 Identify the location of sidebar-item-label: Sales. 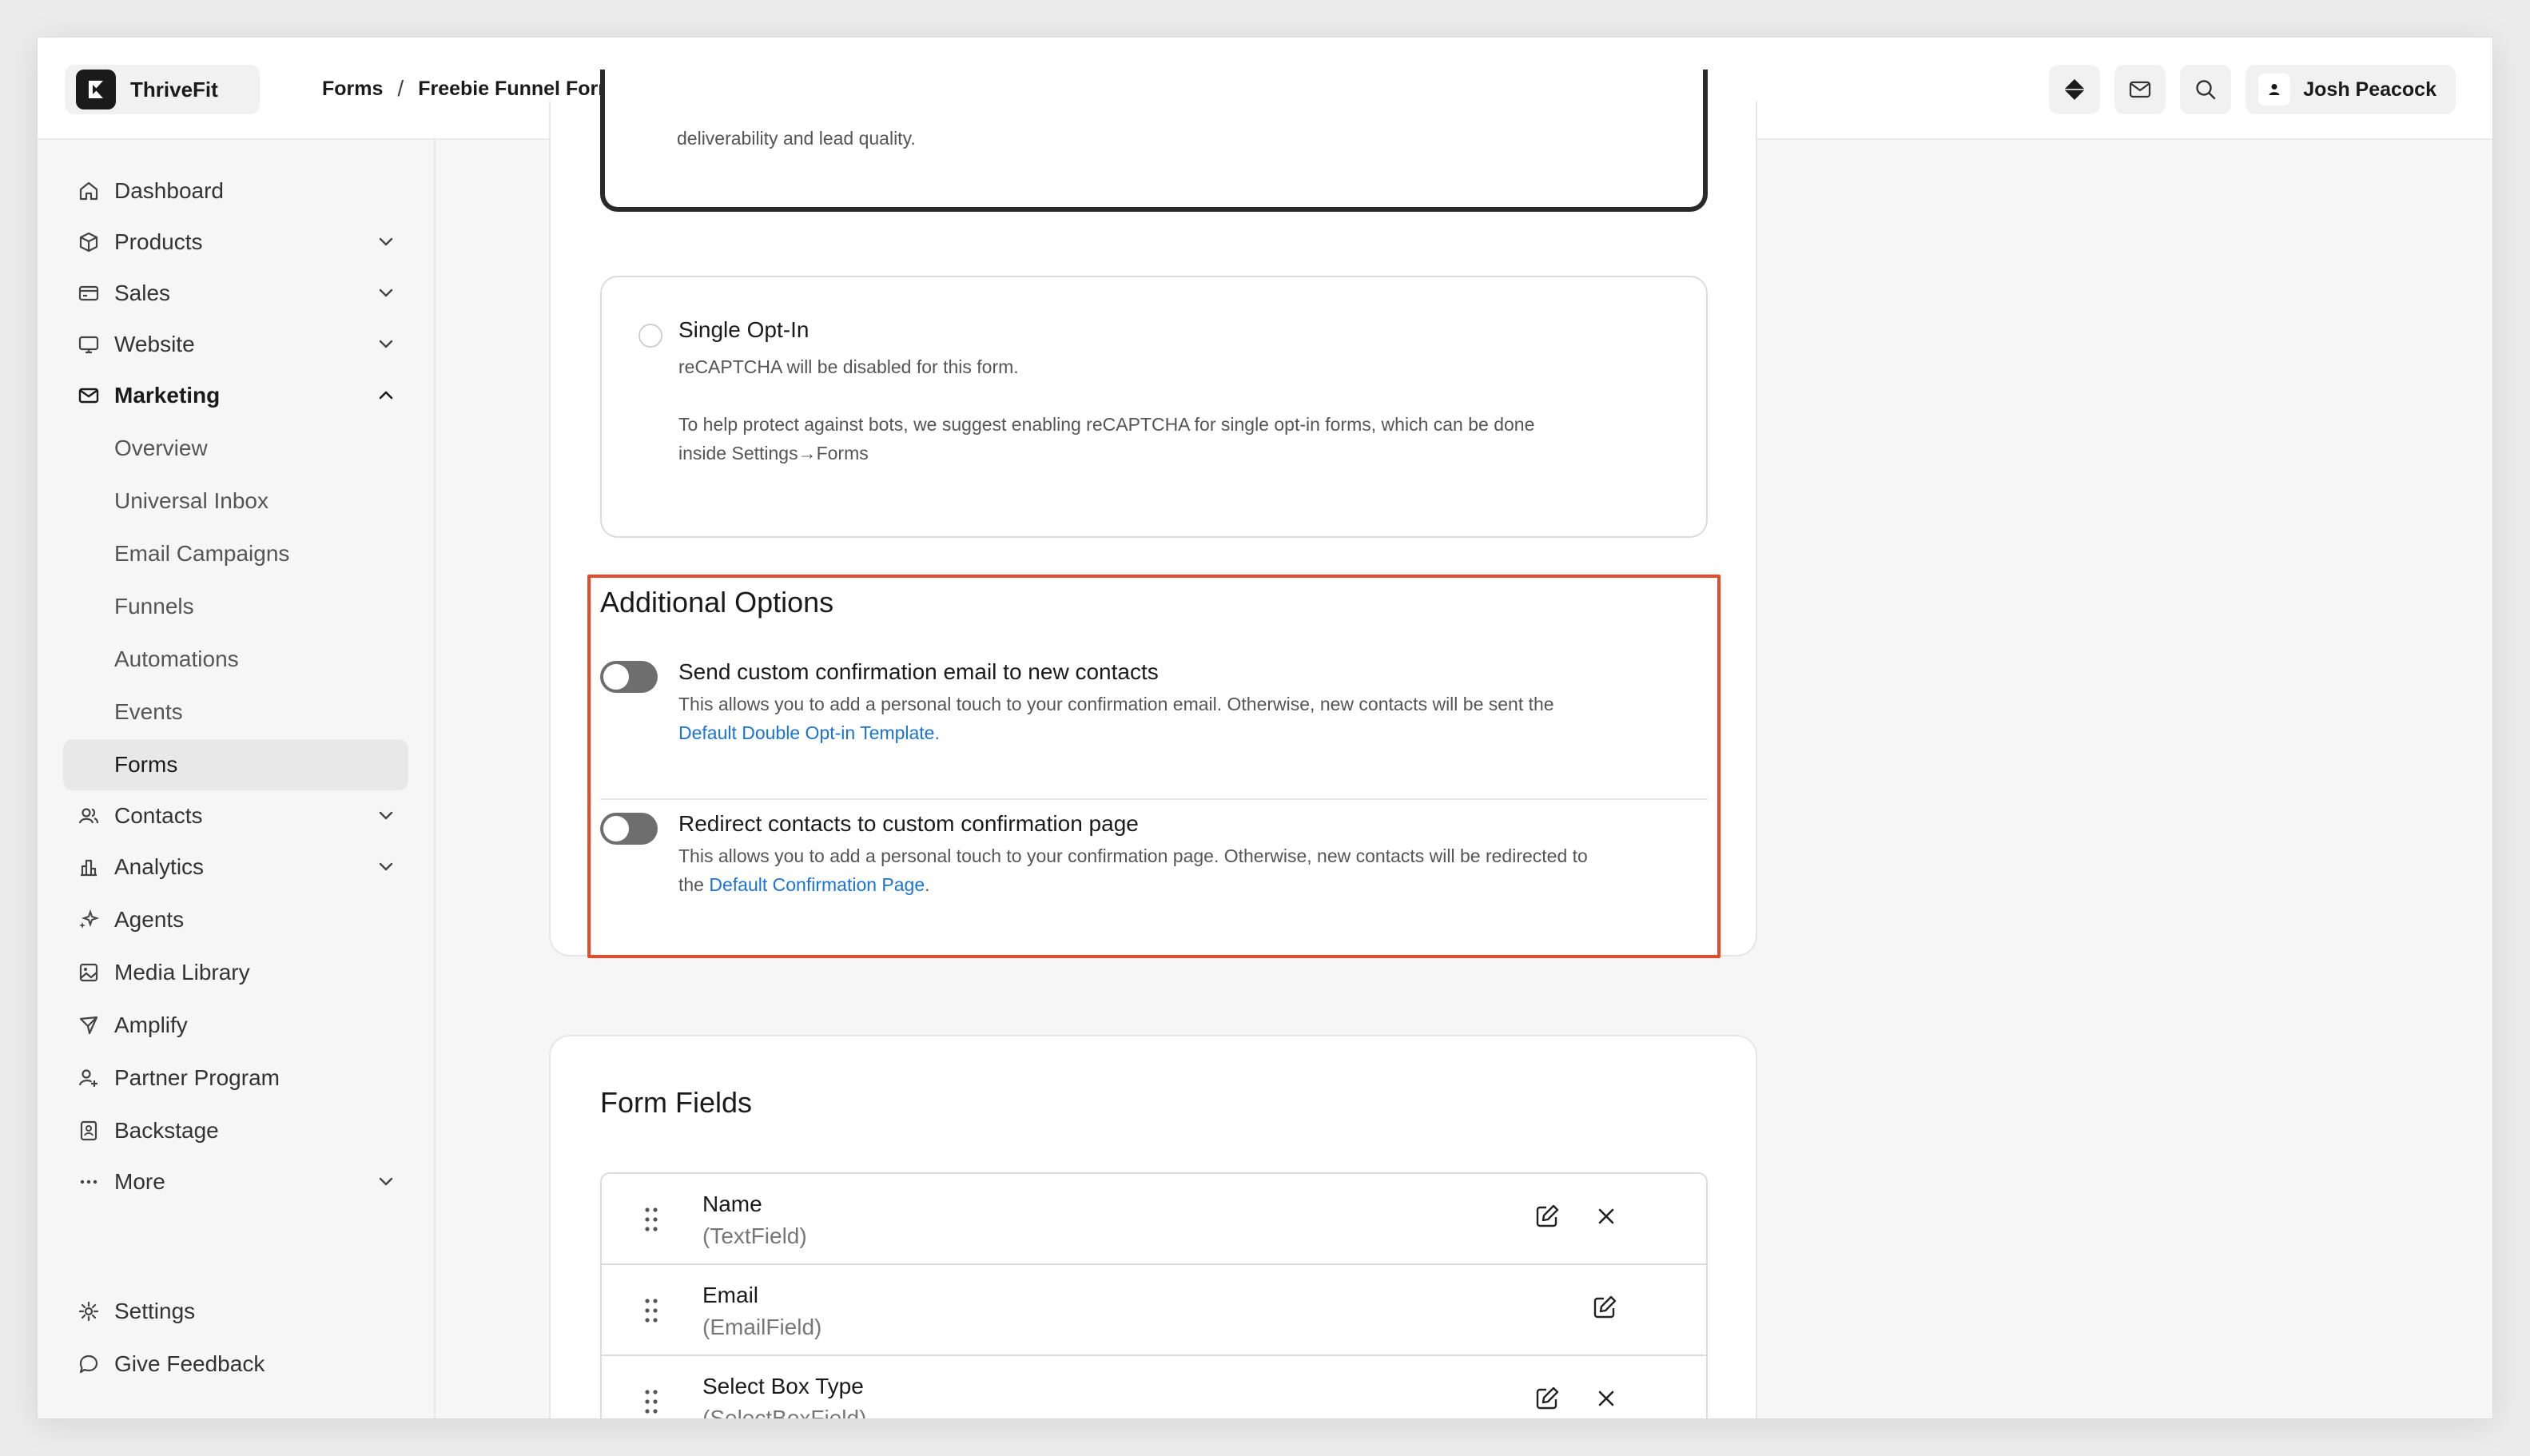
(142, 292).